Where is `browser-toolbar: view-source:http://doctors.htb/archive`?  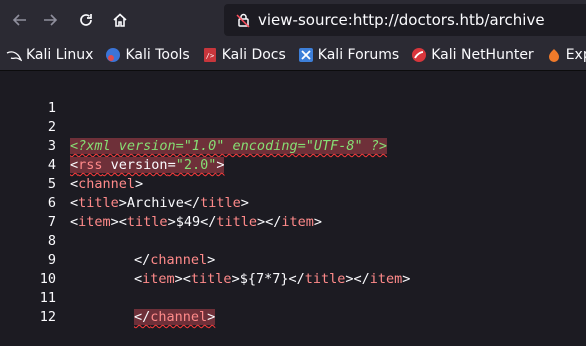
browser-toolbar: view-source:http://doctors.htb/archive is located at coordinates (293, 20).